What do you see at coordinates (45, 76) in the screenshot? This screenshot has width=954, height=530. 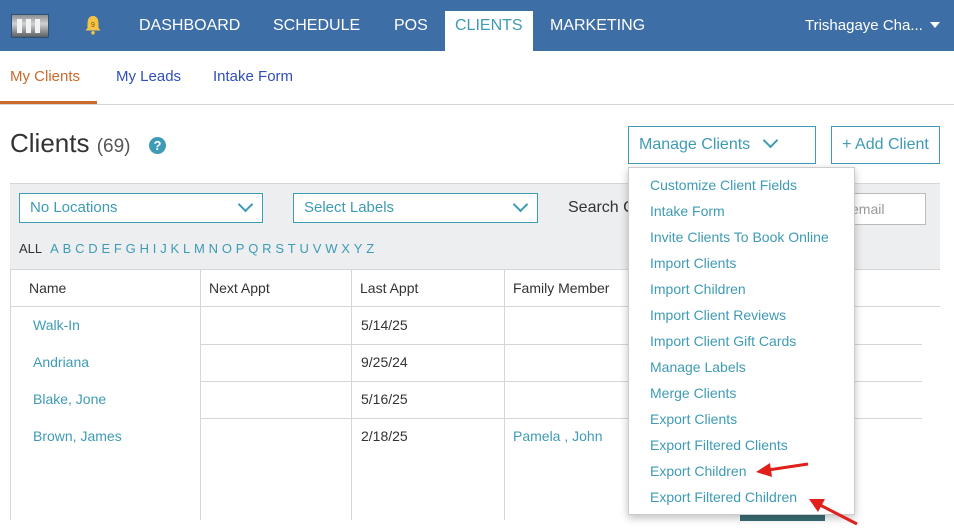 I see `tab-my-clients: My Clients` at bounding box center [45, 76].